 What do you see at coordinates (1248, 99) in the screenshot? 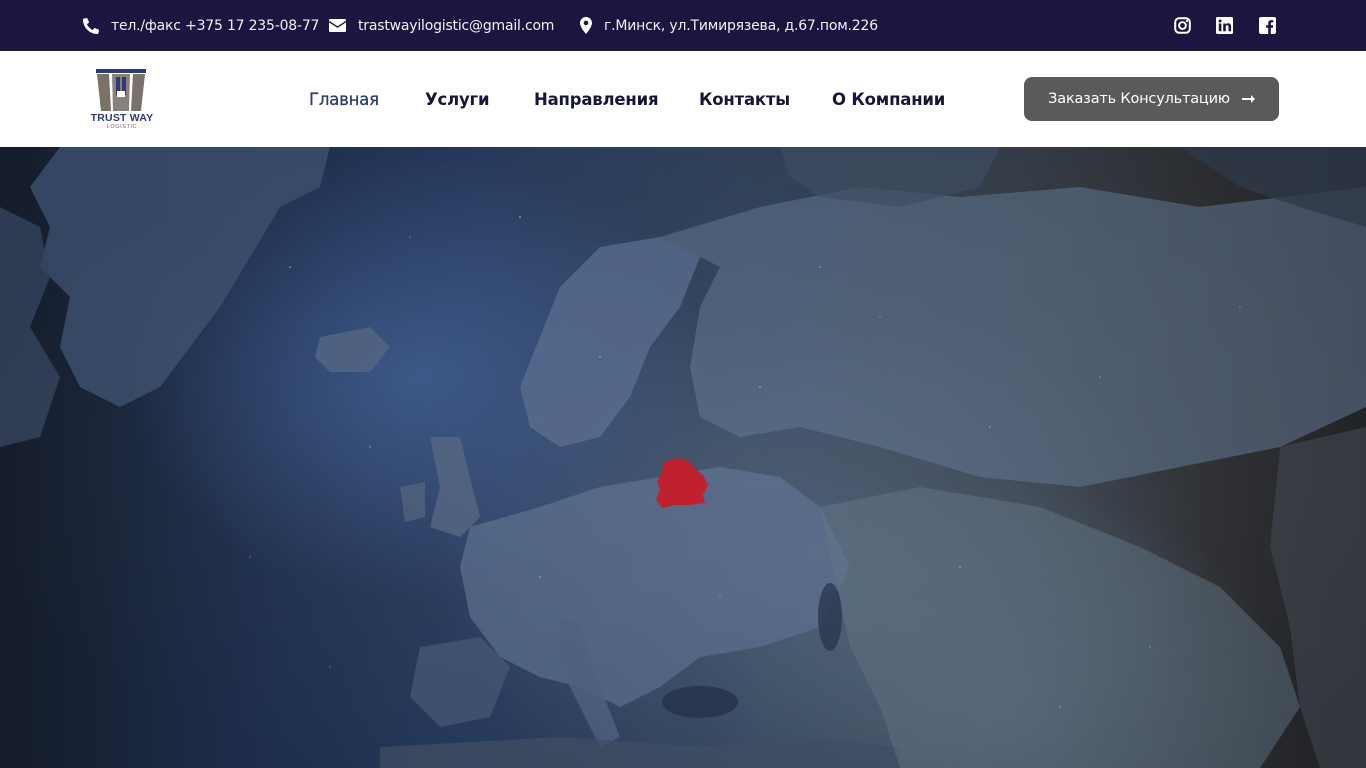
I see `arrow-right-icon` at bounding box center [1248, 99].